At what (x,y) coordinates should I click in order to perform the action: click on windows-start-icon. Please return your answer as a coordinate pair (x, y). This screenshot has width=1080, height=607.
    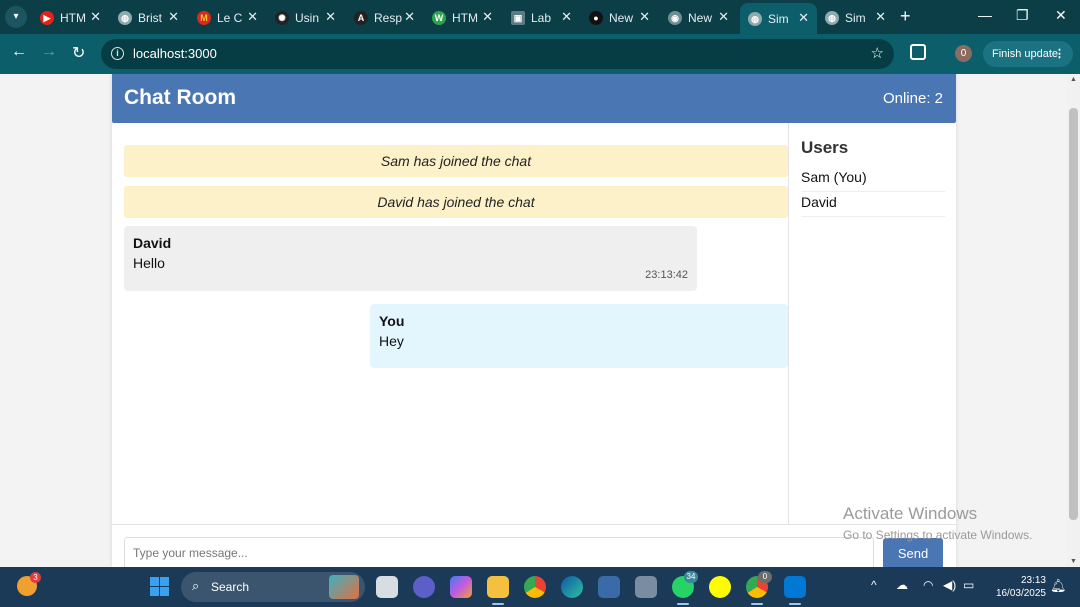
    Looking at the image, I should click on (159, 586).